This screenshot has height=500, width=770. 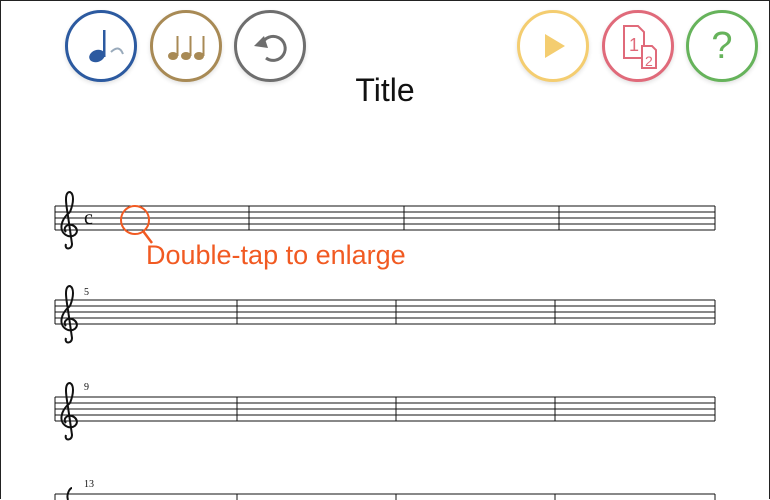 What do you see at coordinates (86, 292) in the screenshot?
I see `measure-number: 5` at bounding box center [86, 292].